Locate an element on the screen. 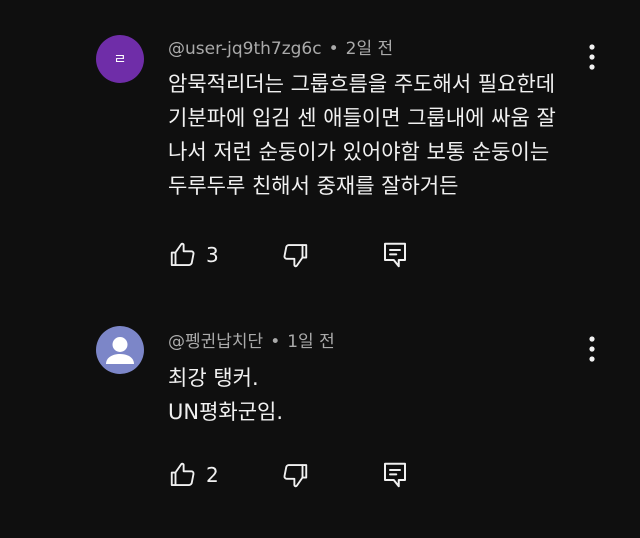 Image resolution: width=640 pixels, height=538 pixels. comment-text-line: 나서 저런 순둥이가 있어야함 보통 순둥이는 is located at coordinates (359, 152).